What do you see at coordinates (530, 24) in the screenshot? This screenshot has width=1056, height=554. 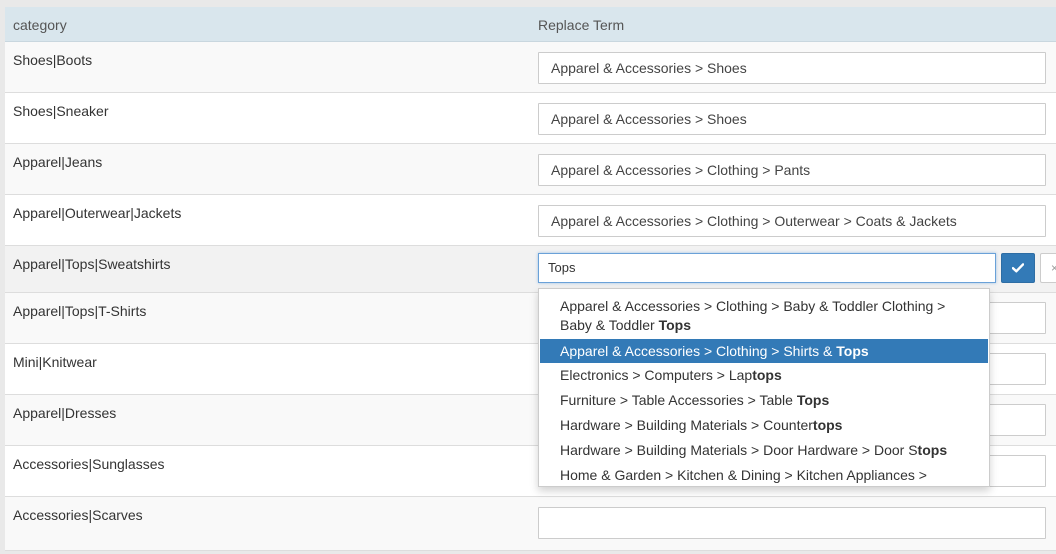 I see `table-header: category Replace Term` at bounding box center [530, 24].